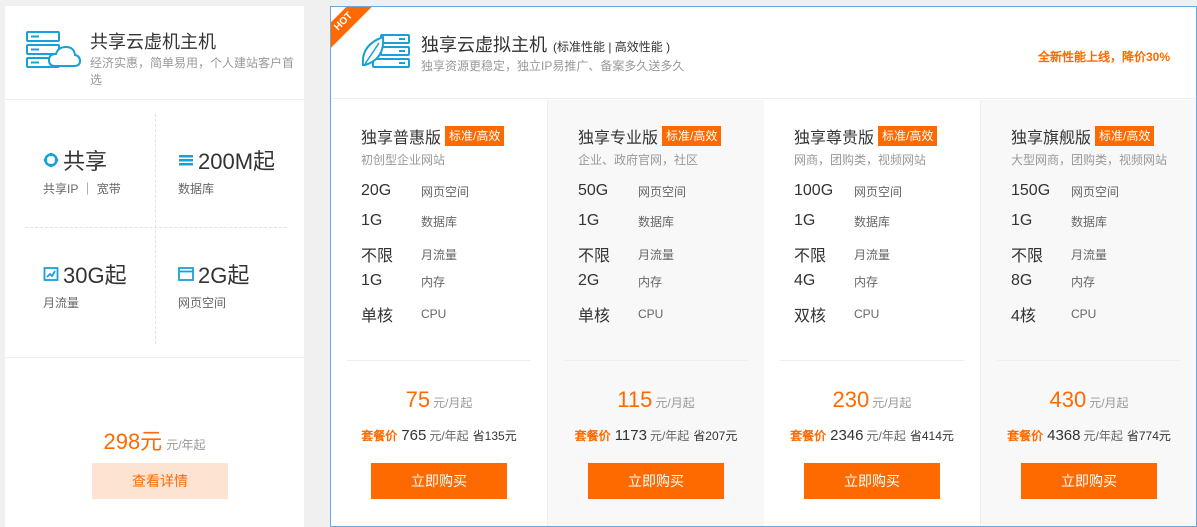 The image size is (1197, 527). Describe the element at coordinates (630, 435) in the screenshot. I see `combo-value: 1173` at that location.